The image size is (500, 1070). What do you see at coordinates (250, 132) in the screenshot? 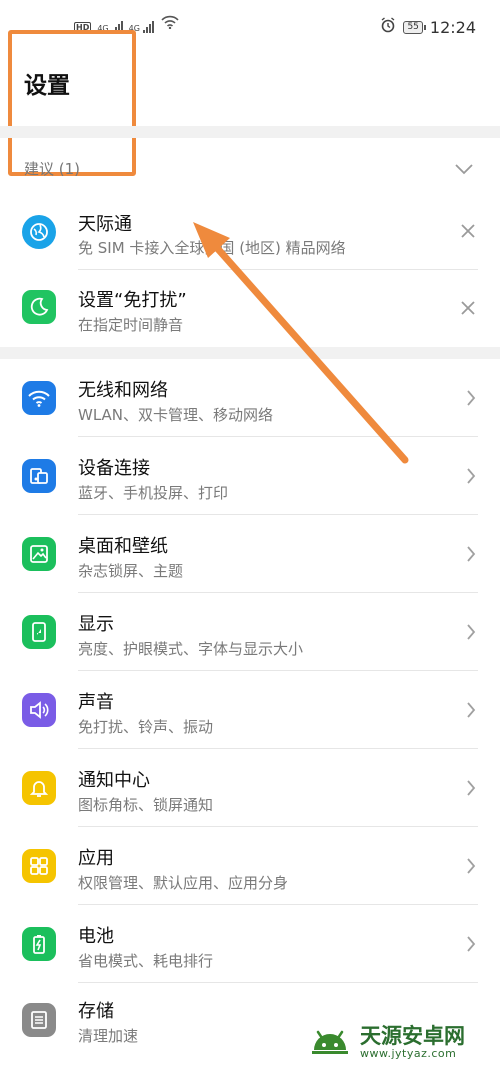
I see `section-gap` at bounding box center [250, 132].